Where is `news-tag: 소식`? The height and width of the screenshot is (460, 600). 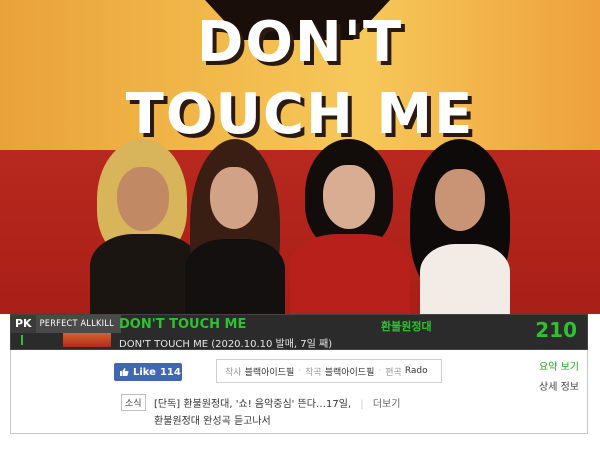 news-tag: 소식 is located at coordinates (133, 402).